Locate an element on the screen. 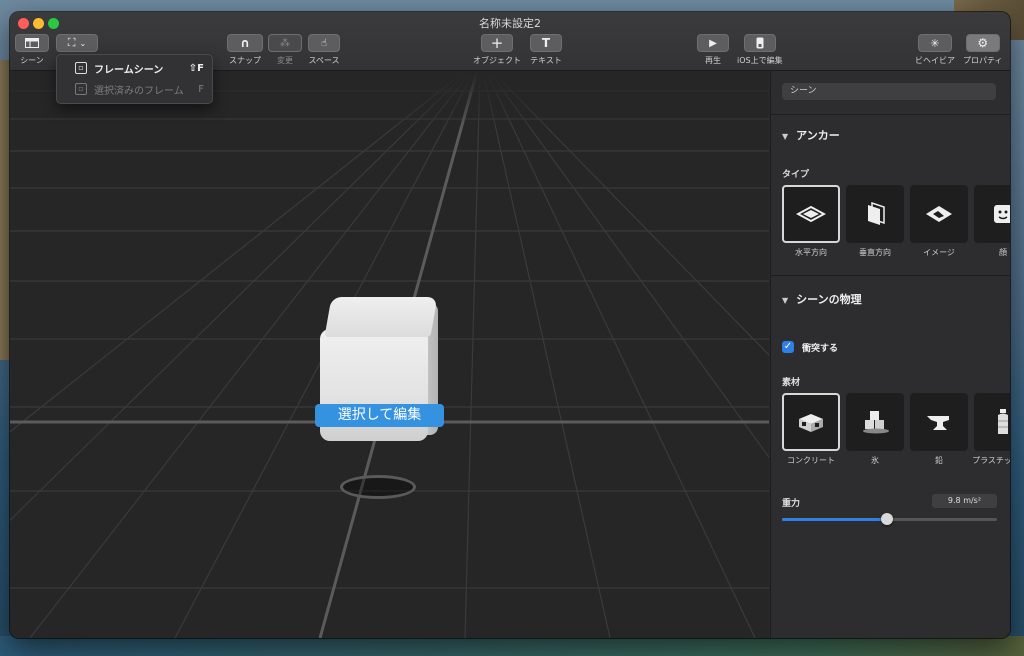  select-and-edit-button: 選択して編集 is located at coordinates (379, 415).